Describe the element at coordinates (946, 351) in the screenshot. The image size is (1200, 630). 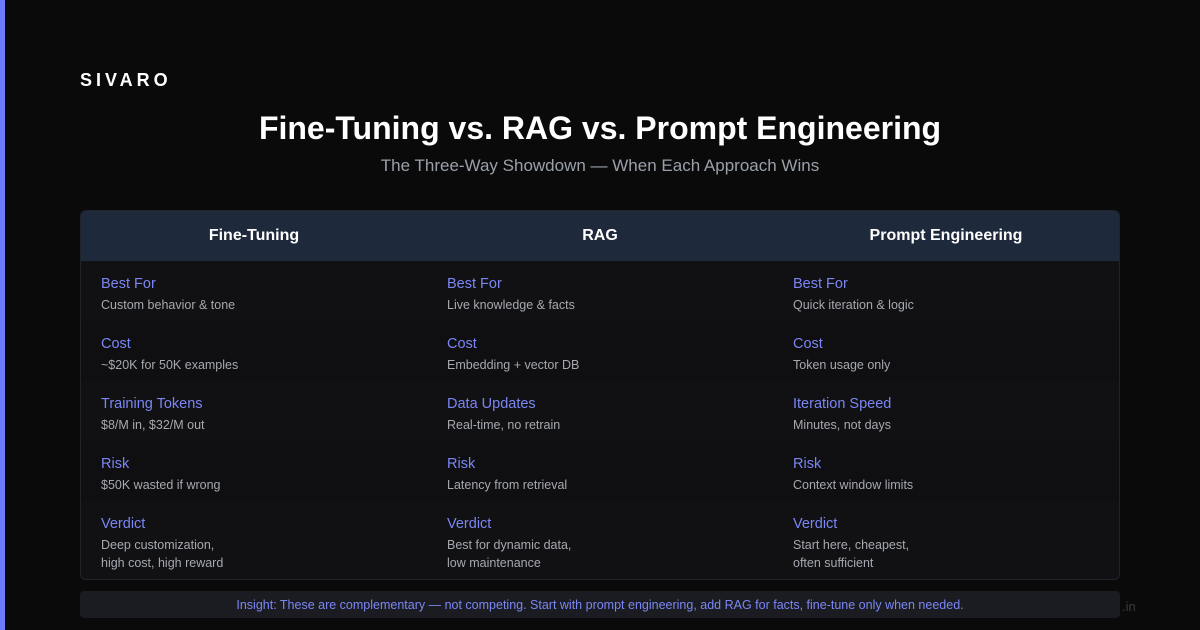
I see `table-cell: Cost Token usage only` at that location.